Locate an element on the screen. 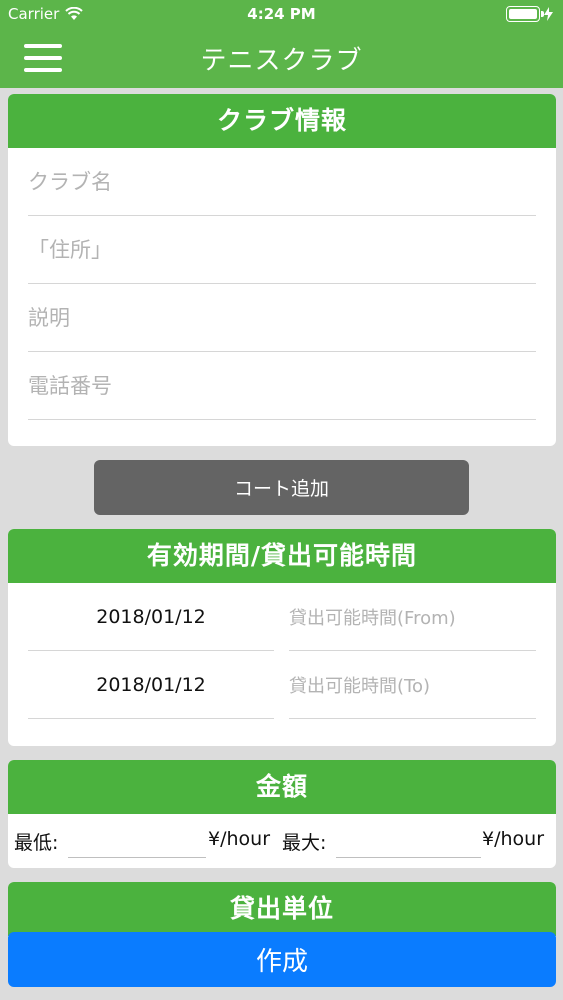  description-field is located at coordinates (282, 318).